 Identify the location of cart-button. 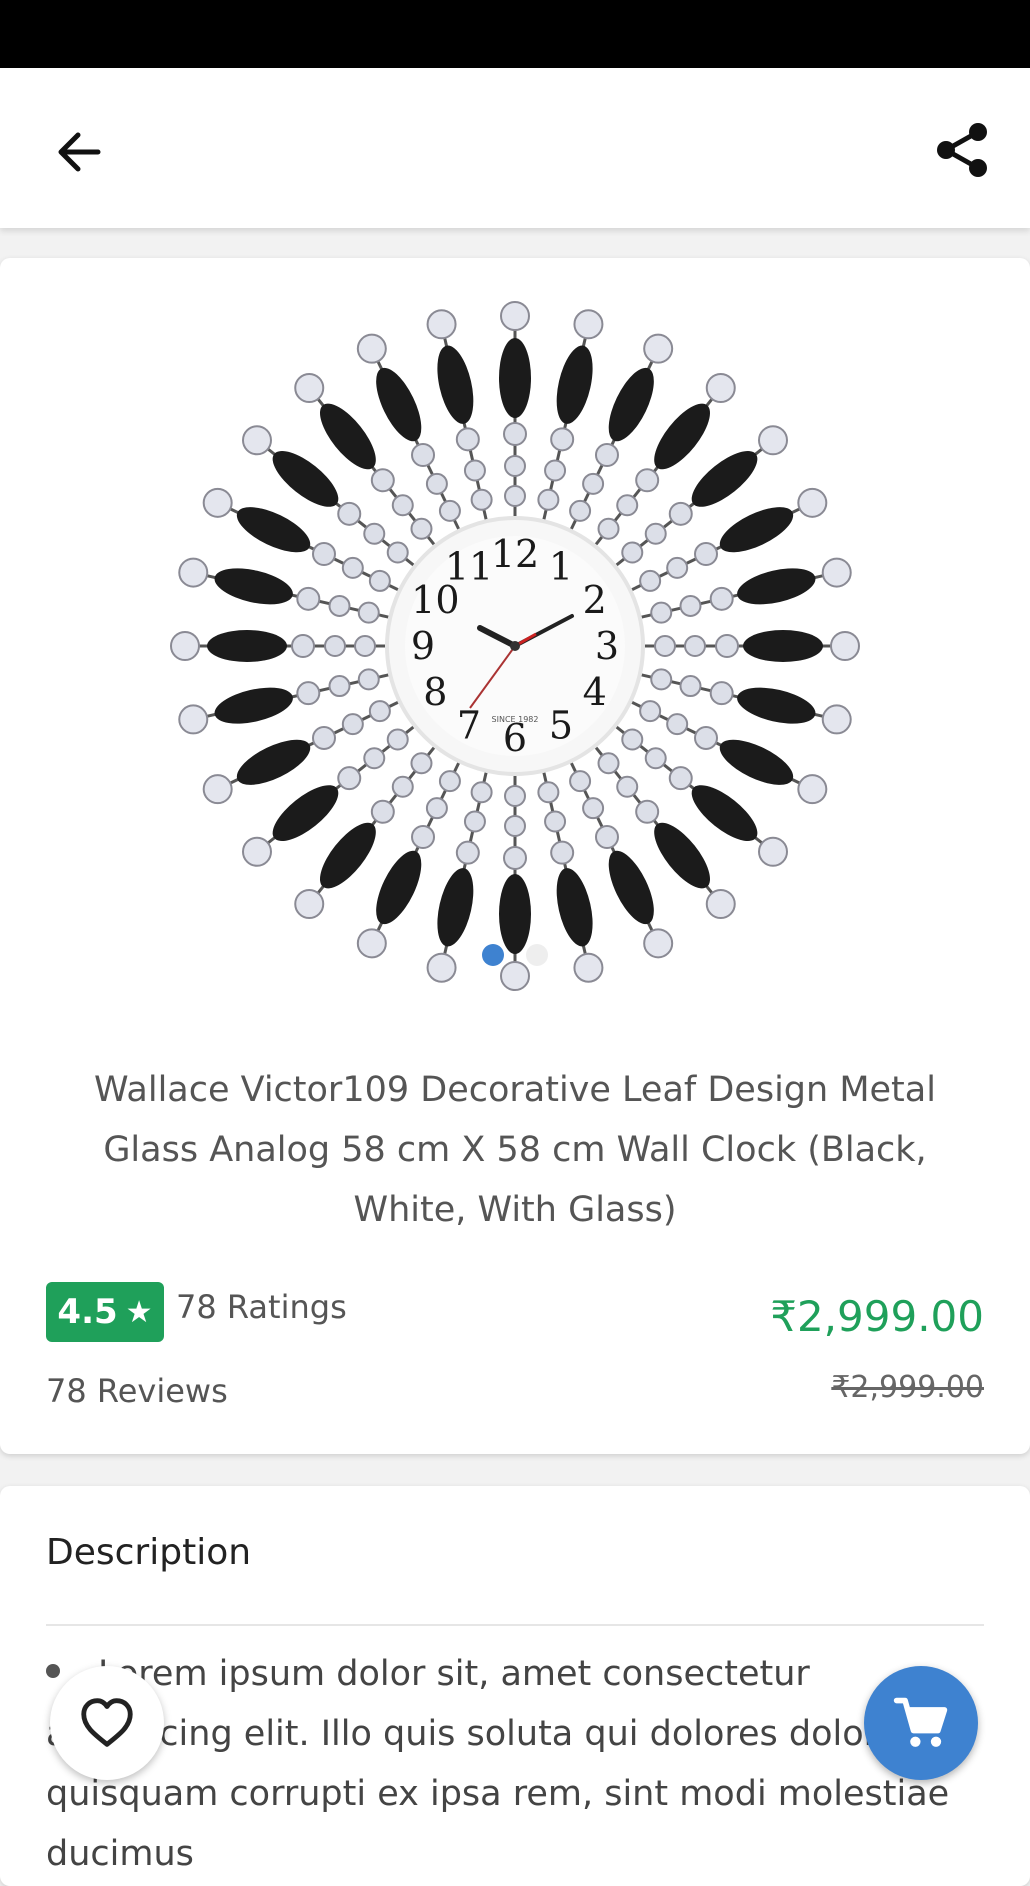
(921, 1723).